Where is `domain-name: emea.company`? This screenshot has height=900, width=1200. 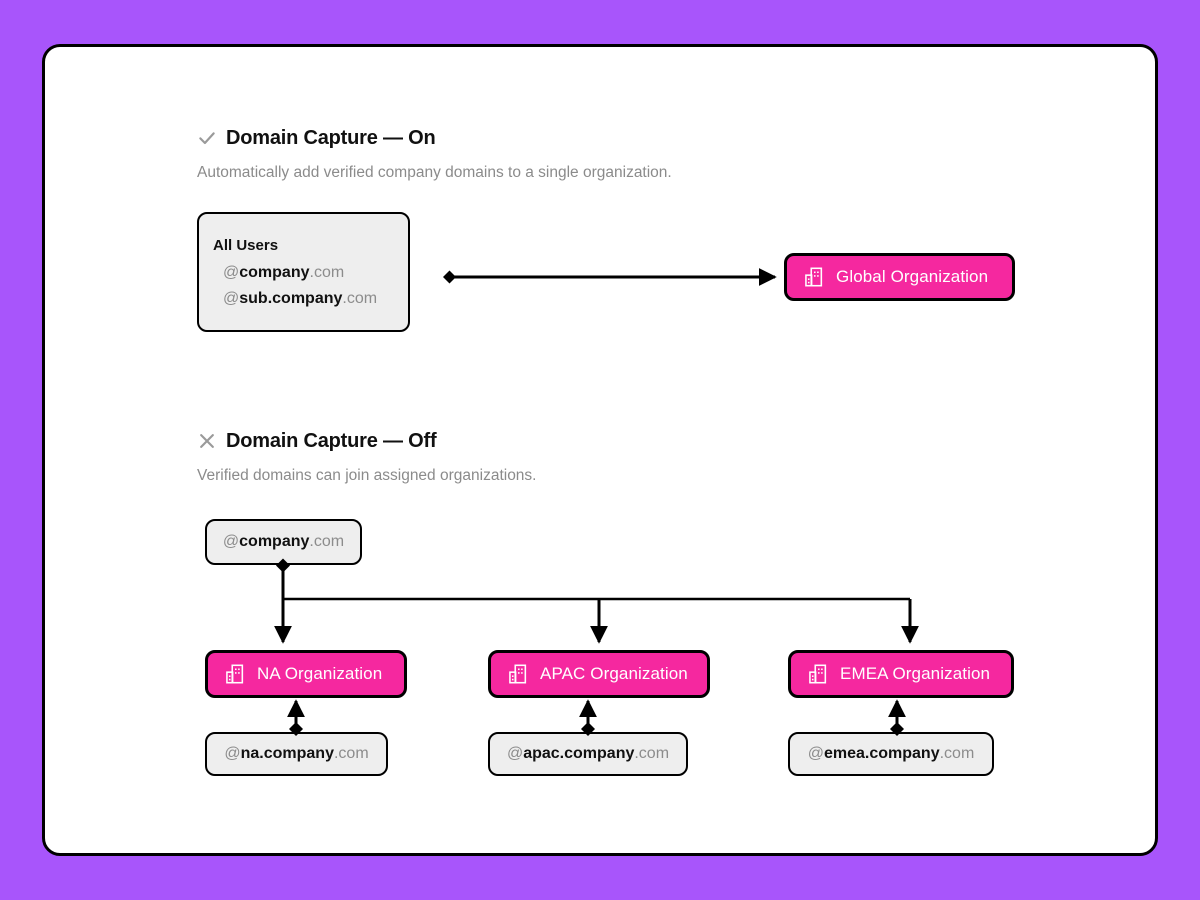 domain-name: emea.company is located at coordinates (881, 753).